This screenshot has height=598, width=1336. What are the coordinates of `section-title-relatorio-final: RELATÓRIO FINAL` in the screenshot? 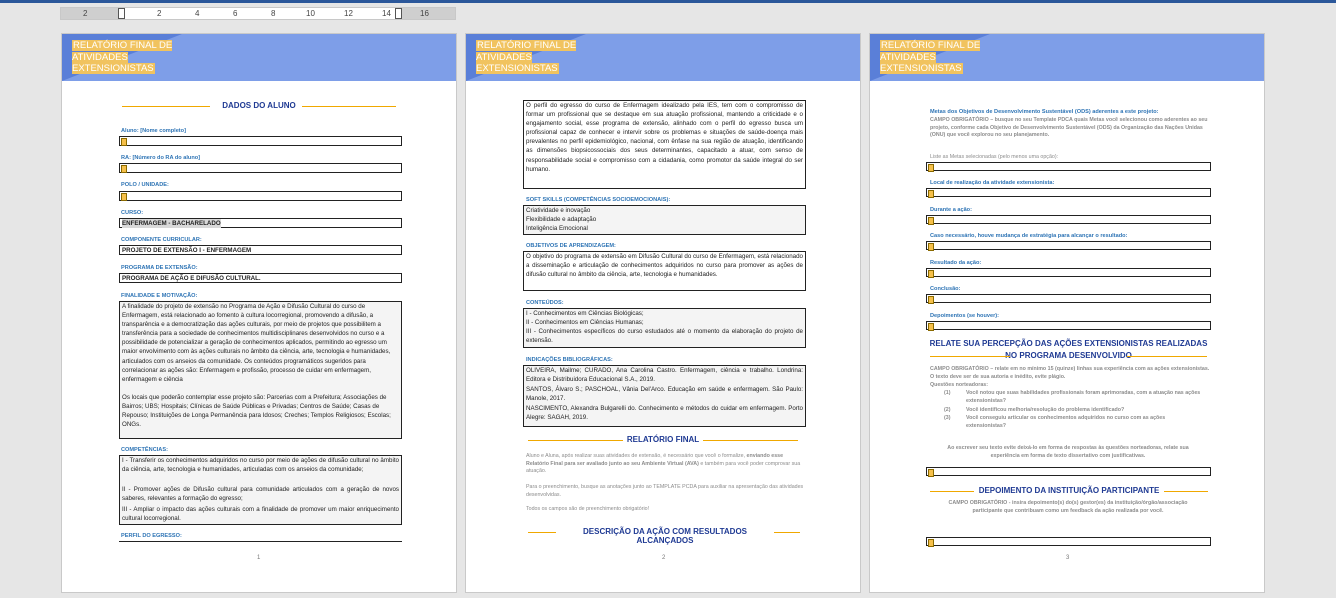 It's located at (663, 439).